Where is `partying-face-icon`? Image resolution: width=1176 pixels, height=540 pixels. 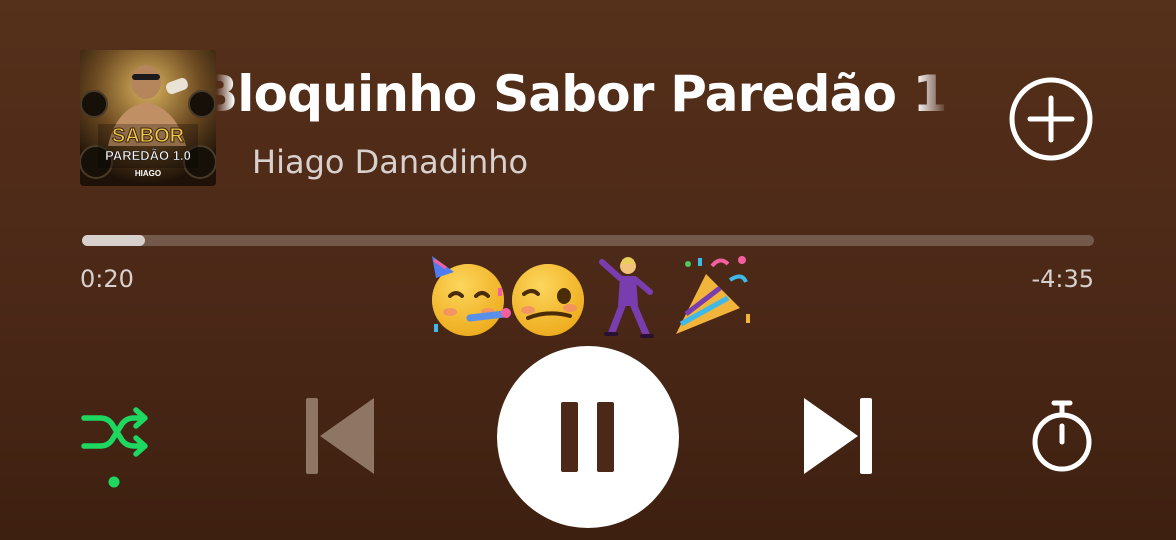 partying-face-icon is located at coordinates (471, 296).